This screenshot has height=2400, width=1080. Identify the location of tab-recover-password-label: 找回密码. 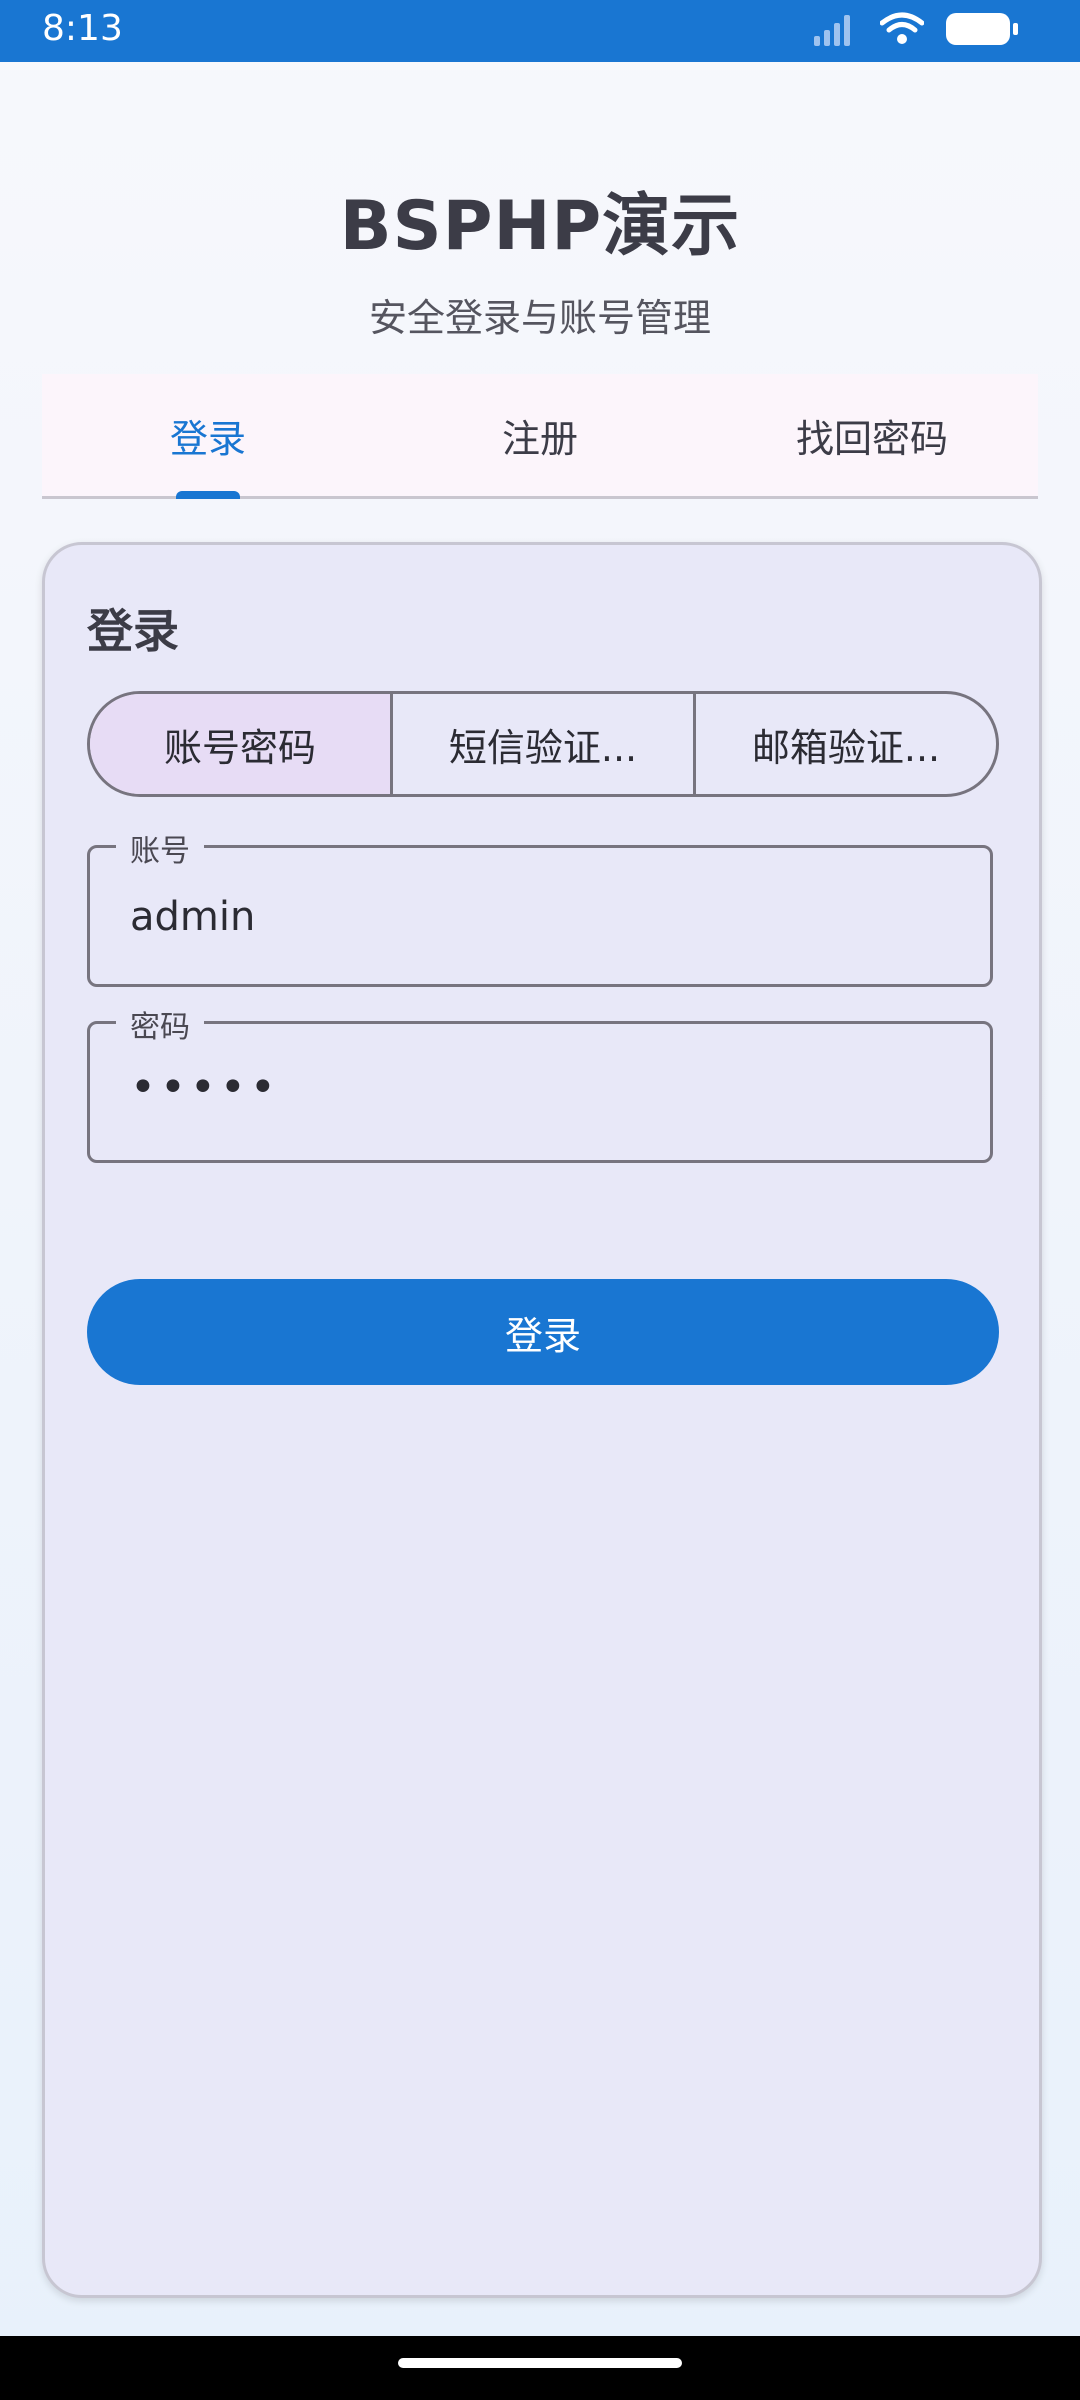
(871, 438).